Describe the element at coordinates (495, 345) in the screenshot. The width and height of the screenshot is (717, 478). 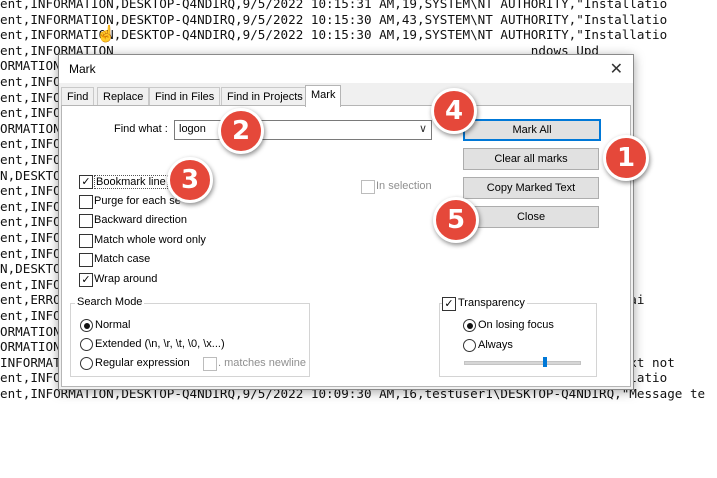
I see `always-label: Always` at that location.